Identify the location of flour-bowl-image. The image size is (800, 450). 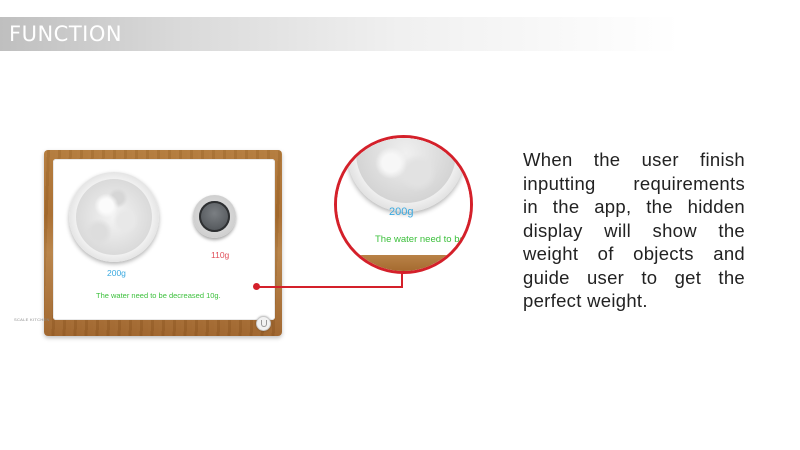
(114, 217).